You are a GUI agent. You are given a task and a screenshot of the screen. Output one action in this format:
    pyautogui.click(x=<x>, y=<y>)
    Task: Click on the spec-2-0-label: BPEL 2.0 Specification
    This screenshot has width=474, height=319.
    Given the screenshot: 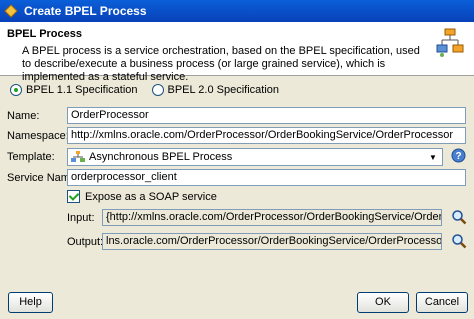 What is the action you would take?
    pyautogui.click(x=224, y=90)
    